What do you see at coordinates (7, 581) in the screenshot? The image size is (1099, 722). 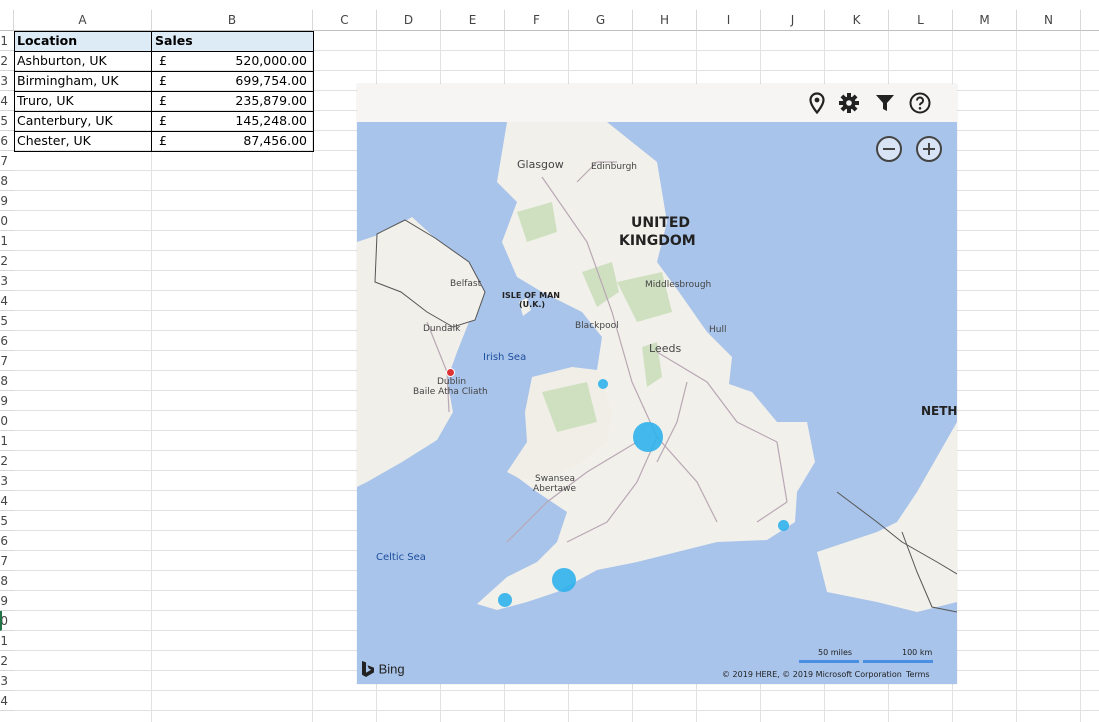 I see `row-header: 28` at bounding box center [7, 581].